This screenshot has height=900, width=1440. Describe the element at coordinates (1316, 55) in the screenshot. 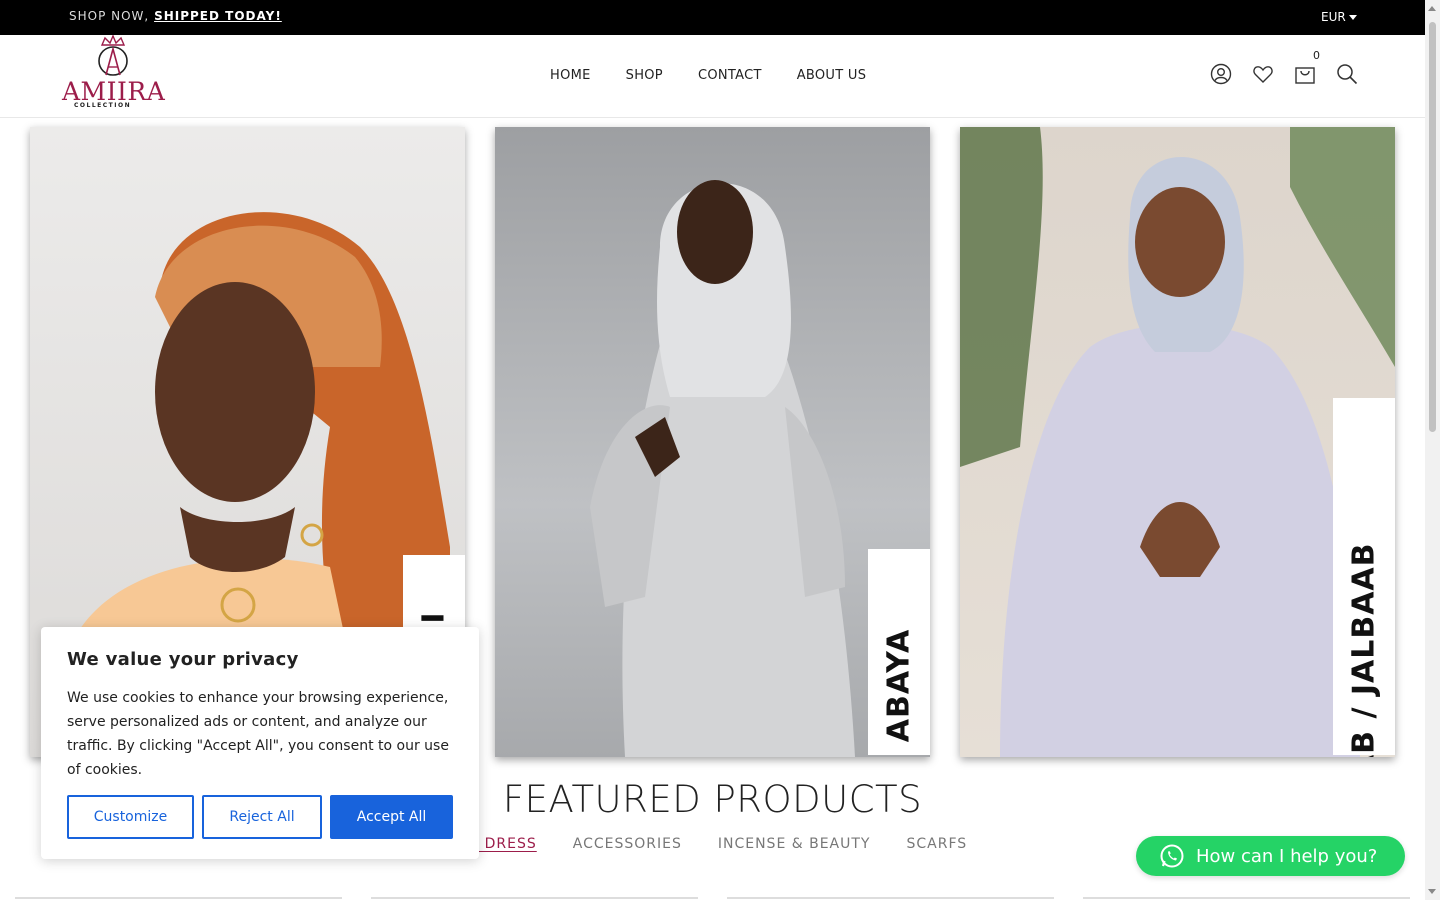

I see `cart-count-badge: 0` at that location.